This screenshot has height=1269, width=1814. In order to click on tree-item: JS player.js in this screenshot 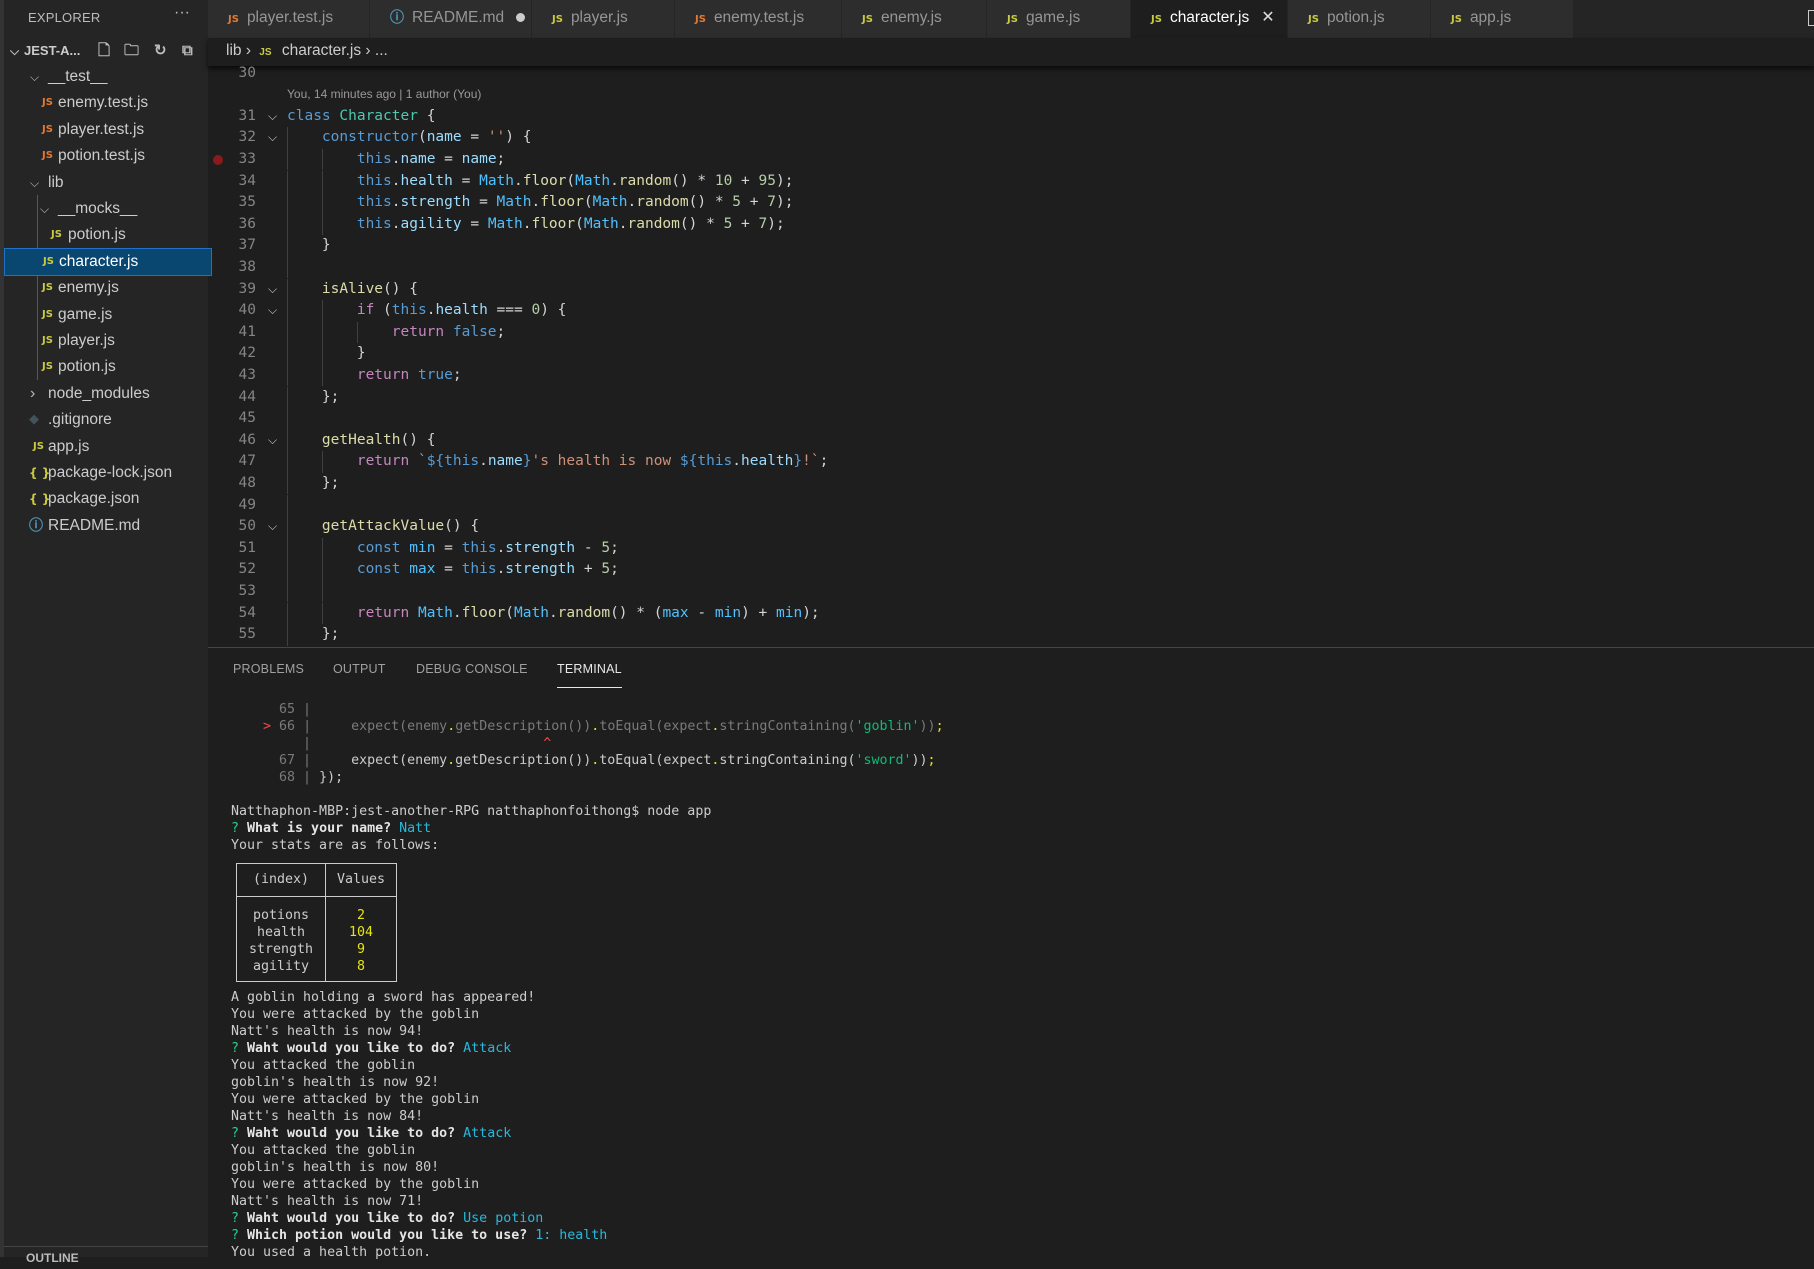, I will do `click(108, 341)`.